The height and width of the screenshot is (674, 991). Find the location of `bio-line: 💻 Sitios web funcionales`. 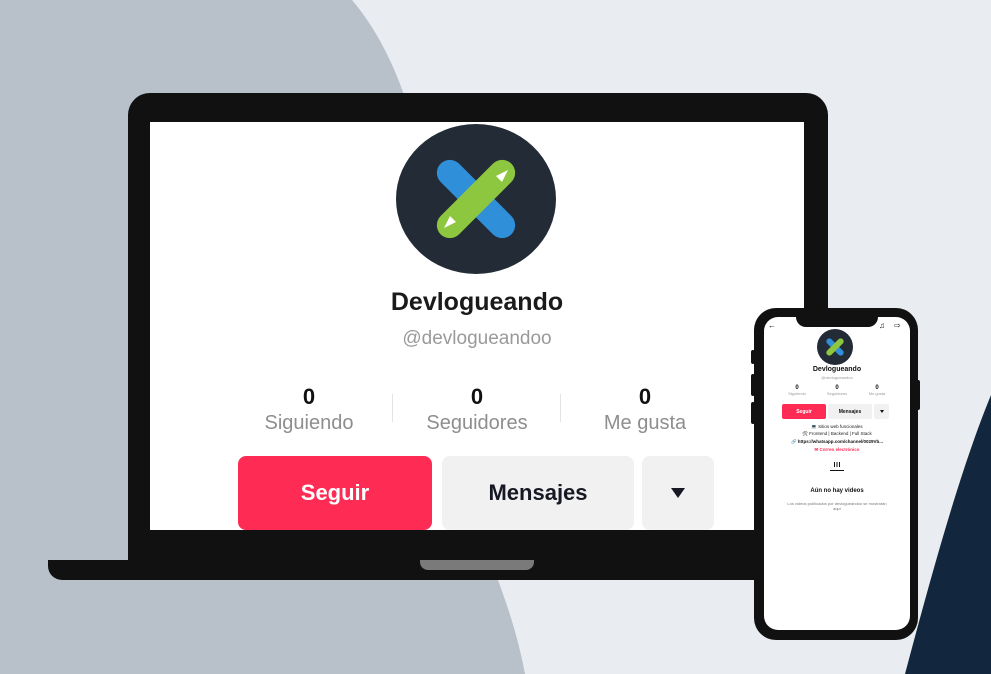

bio-line: 💻 Sitios web funcionales is located at coordinates (837, 426).